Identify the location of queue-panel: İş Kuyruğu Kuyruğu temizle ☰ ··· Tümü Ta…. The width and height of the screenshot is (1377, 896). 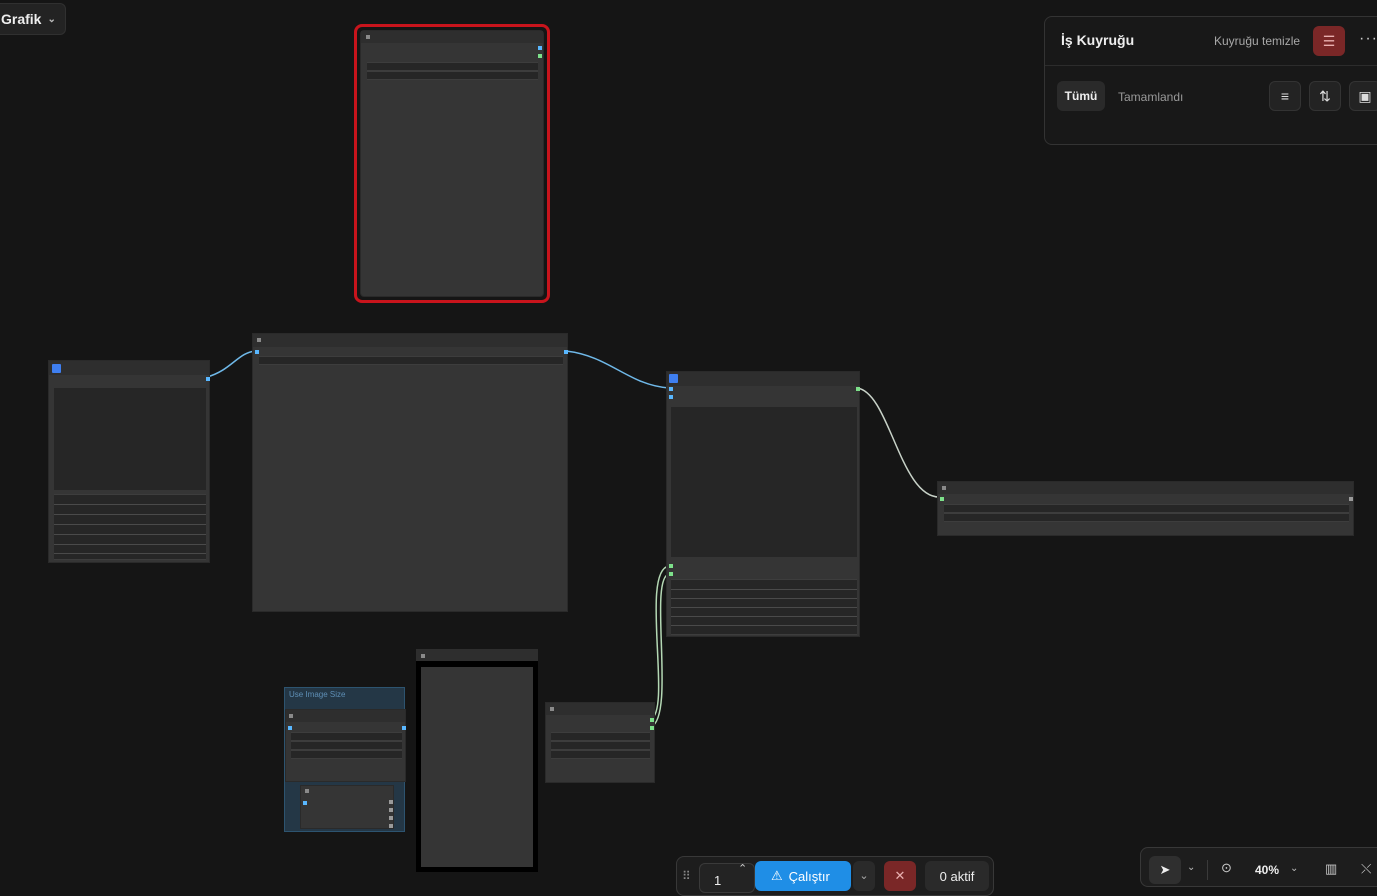
(1210, 80).